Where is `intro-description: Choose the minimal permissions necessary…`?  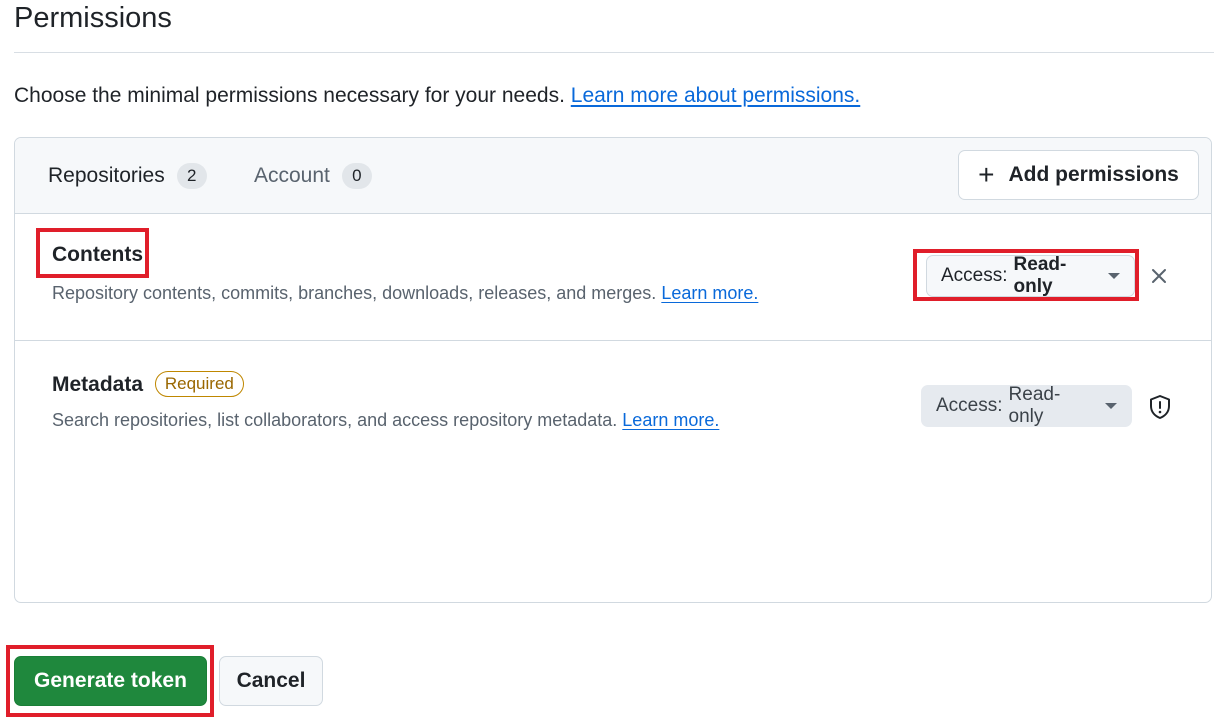
intro-description: Choose the minimal permissions necessary… is located at coordinates (289, 95).